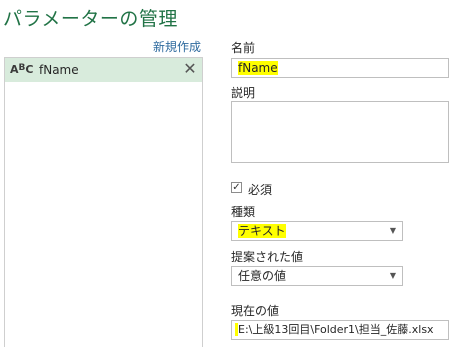 Image resolution: width=449 pixels, height=347 pixels. What do you see at coordinates (255, 311) in the screenshot?
I see `current-value-label: 現在の値` at bounding box center [255, 311].